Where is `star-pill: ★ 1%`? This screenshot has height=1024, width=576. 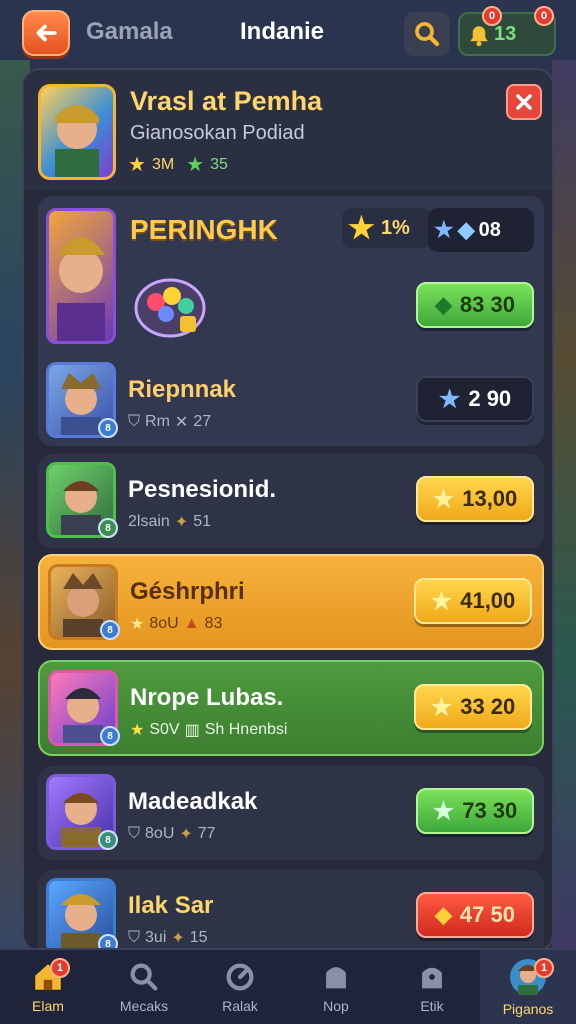
star-pill: ★ 1% is located at coordinates (387, 228).